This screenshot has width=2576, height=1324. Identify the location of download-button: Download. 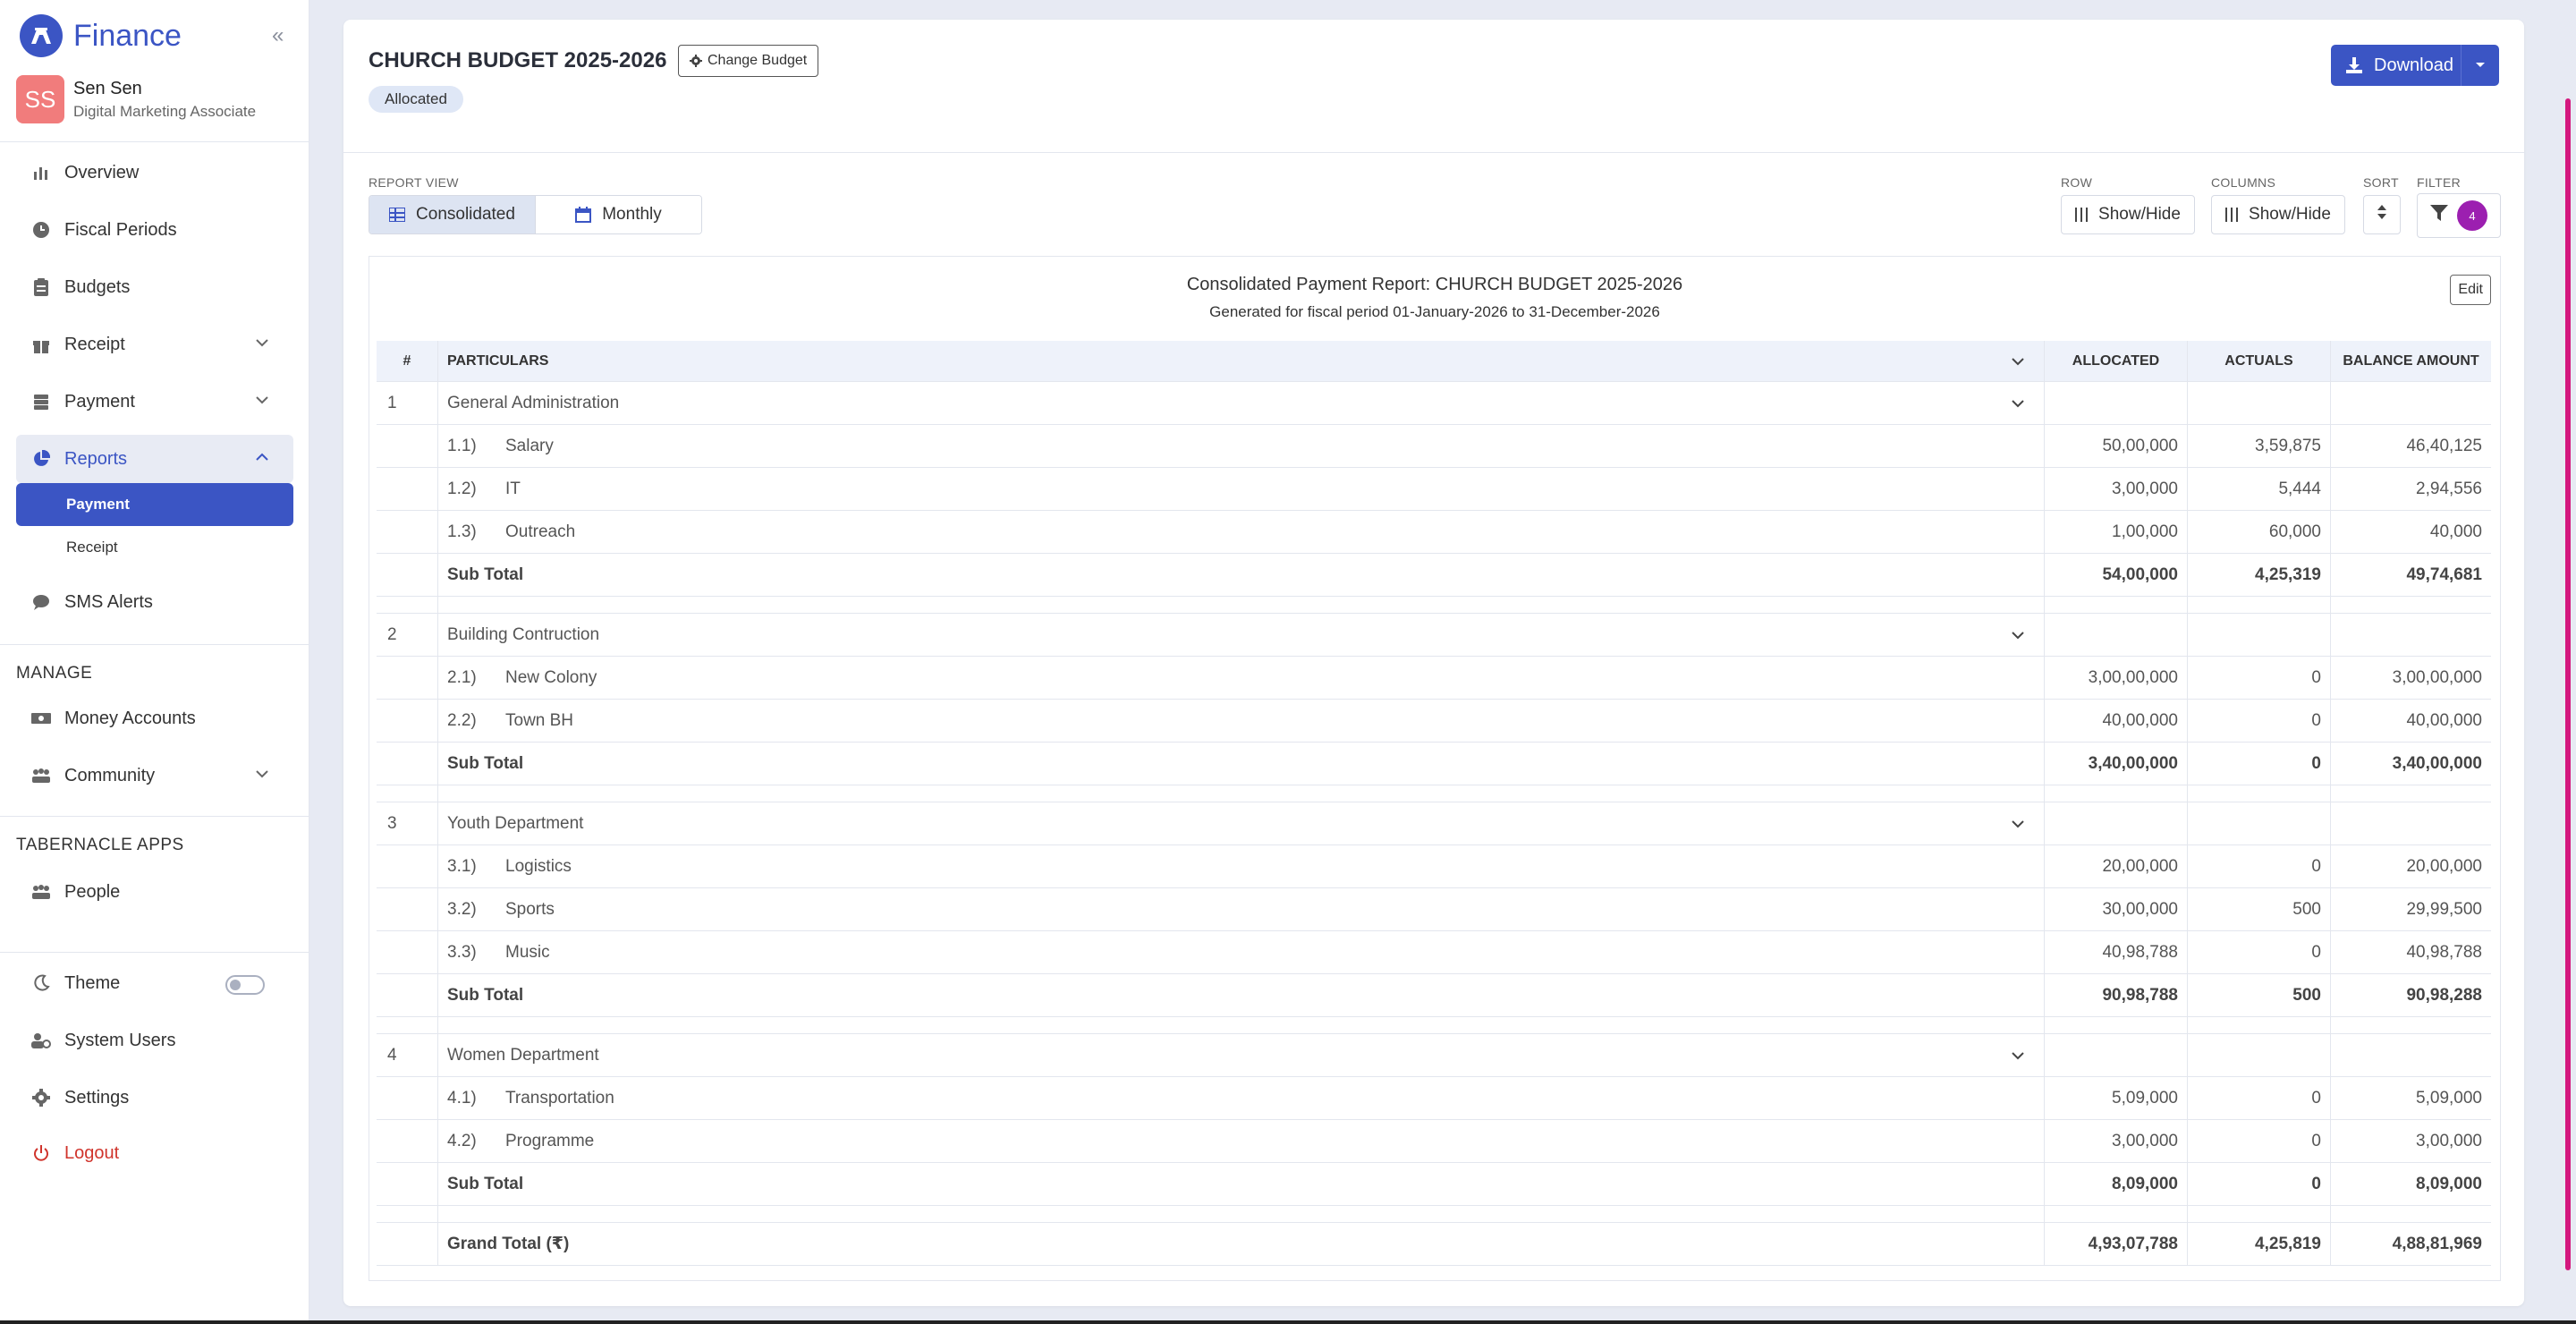
(2415, 65).